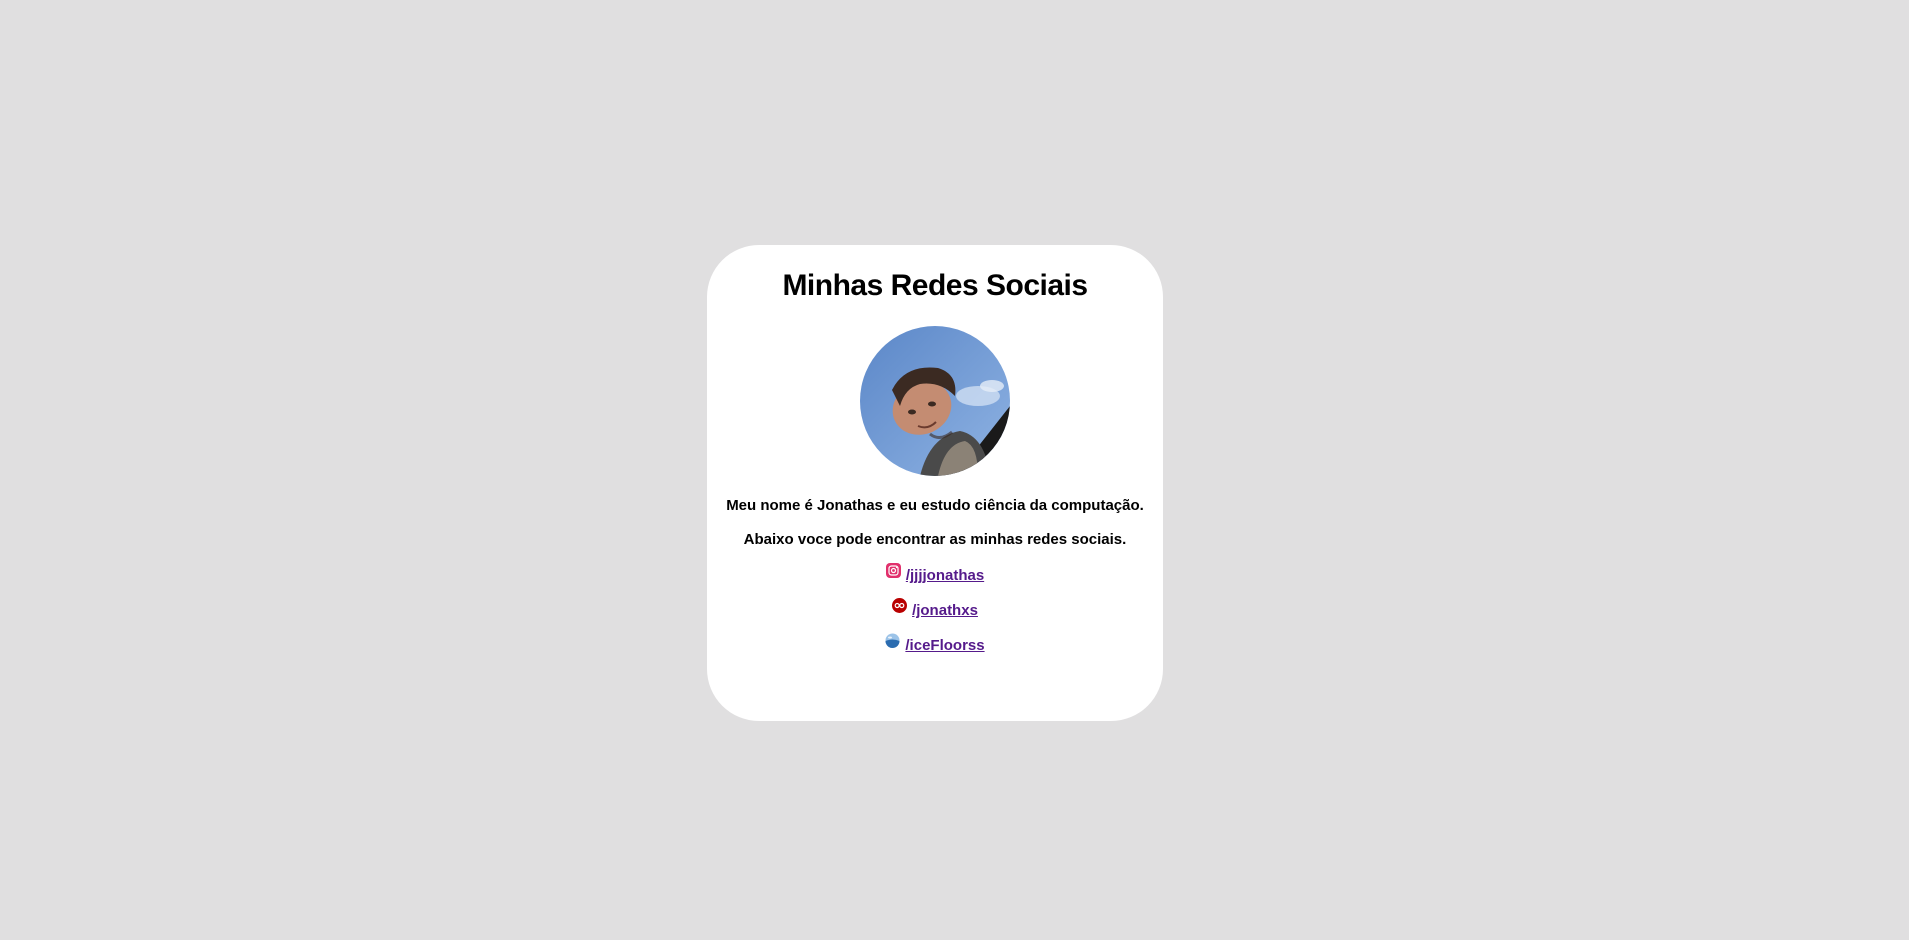  I want to click on osu-link: /iceFloorss, so click(944, 645).